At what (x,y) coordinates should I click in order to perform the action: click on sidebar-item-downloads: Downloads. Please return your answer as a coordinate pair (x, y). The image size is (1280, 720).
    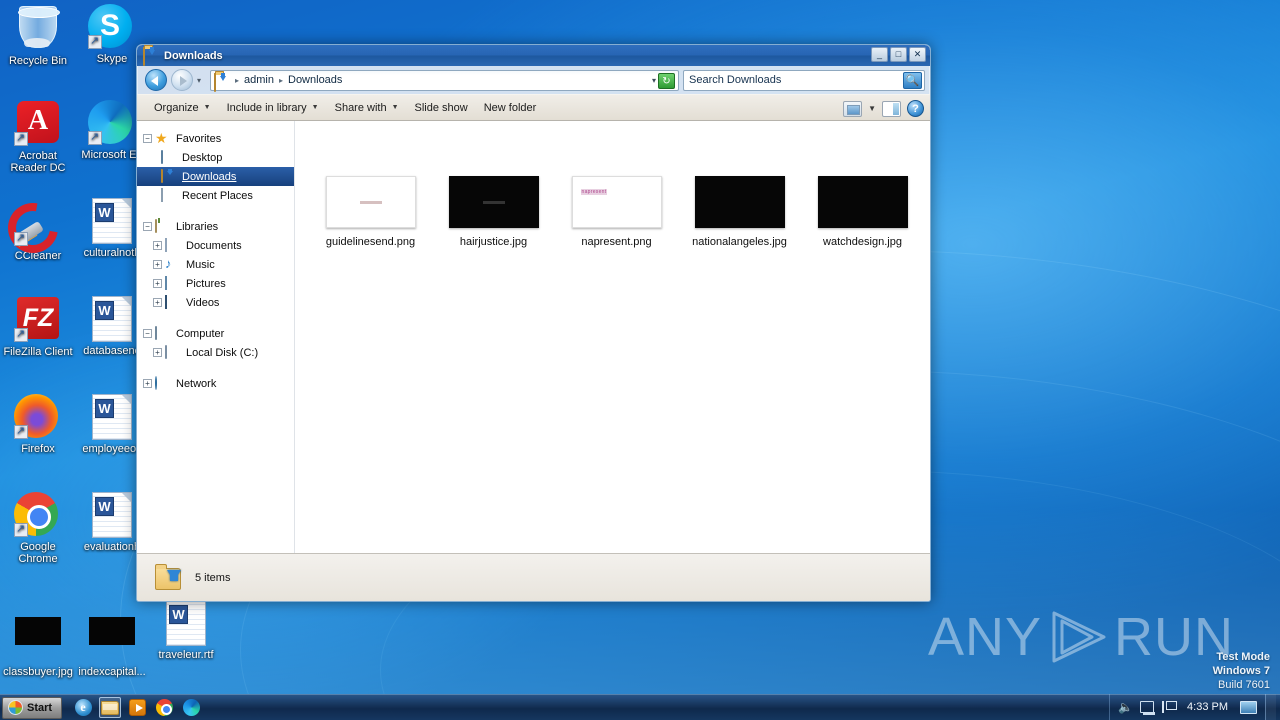
    Looking at the image, I should click on (215, 176).